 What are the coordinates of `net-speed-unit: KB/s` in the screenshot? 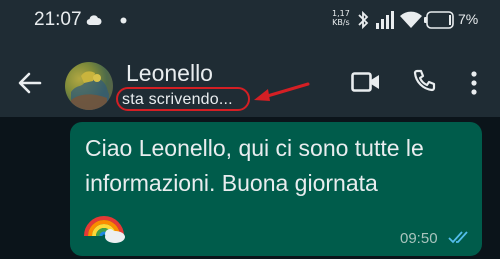 It's located at (341, 22).